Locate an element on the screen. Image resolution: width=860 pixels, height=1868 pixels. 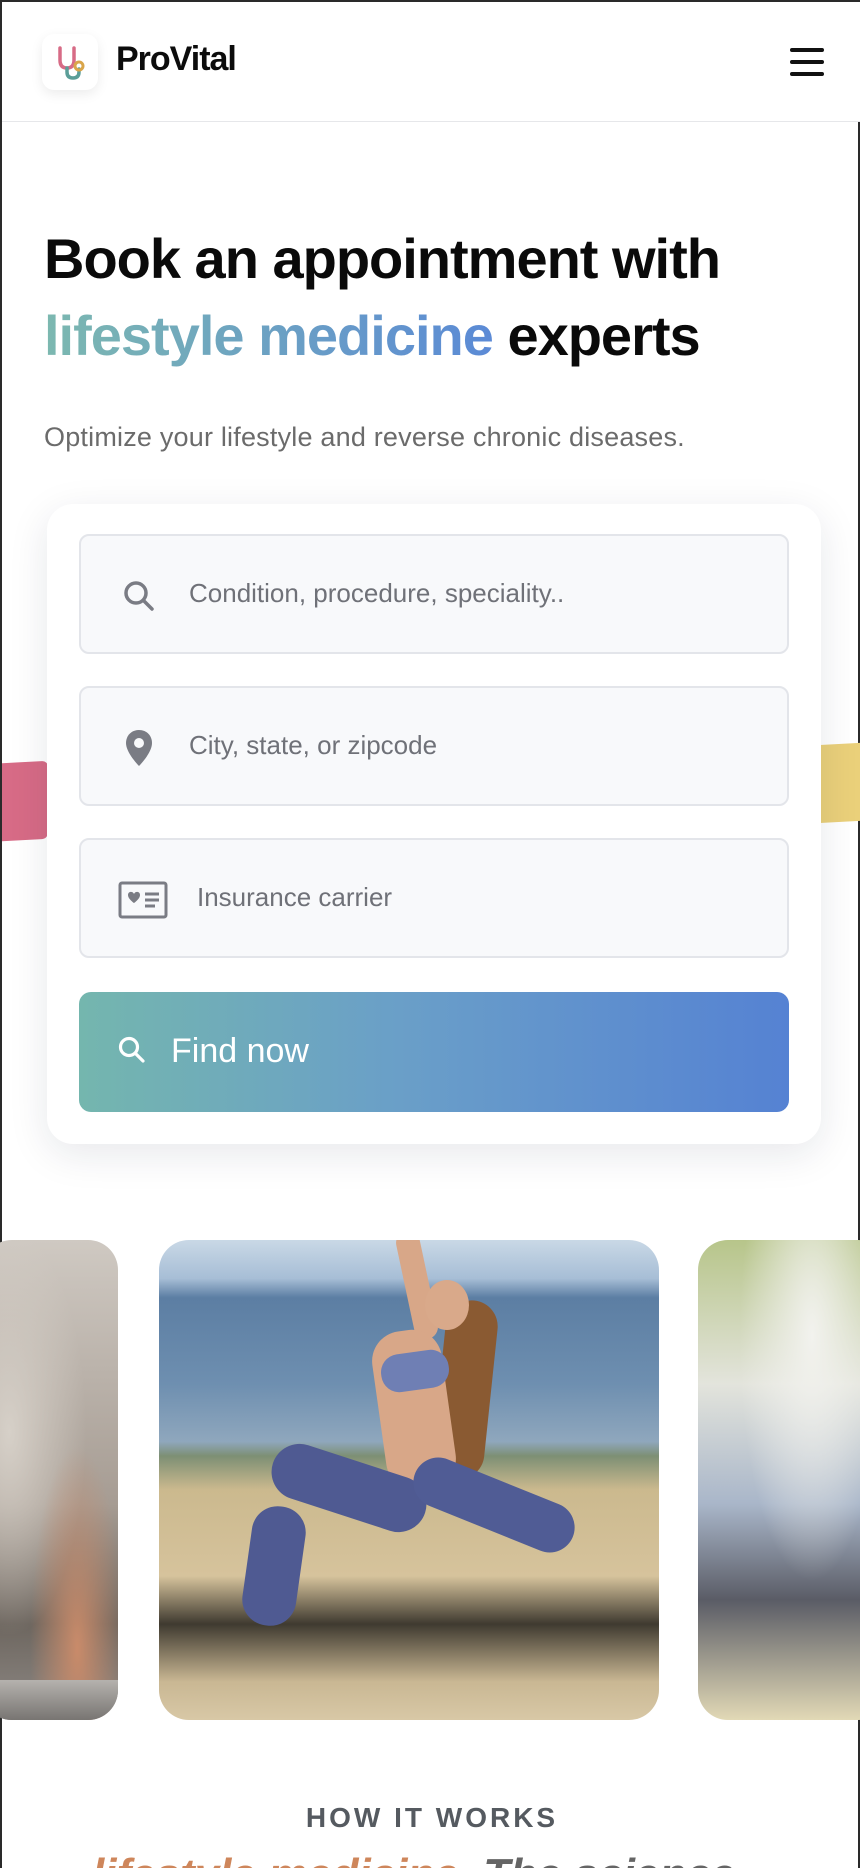
title-line-1: Book an appointment with is located at coordinates (382, 258).